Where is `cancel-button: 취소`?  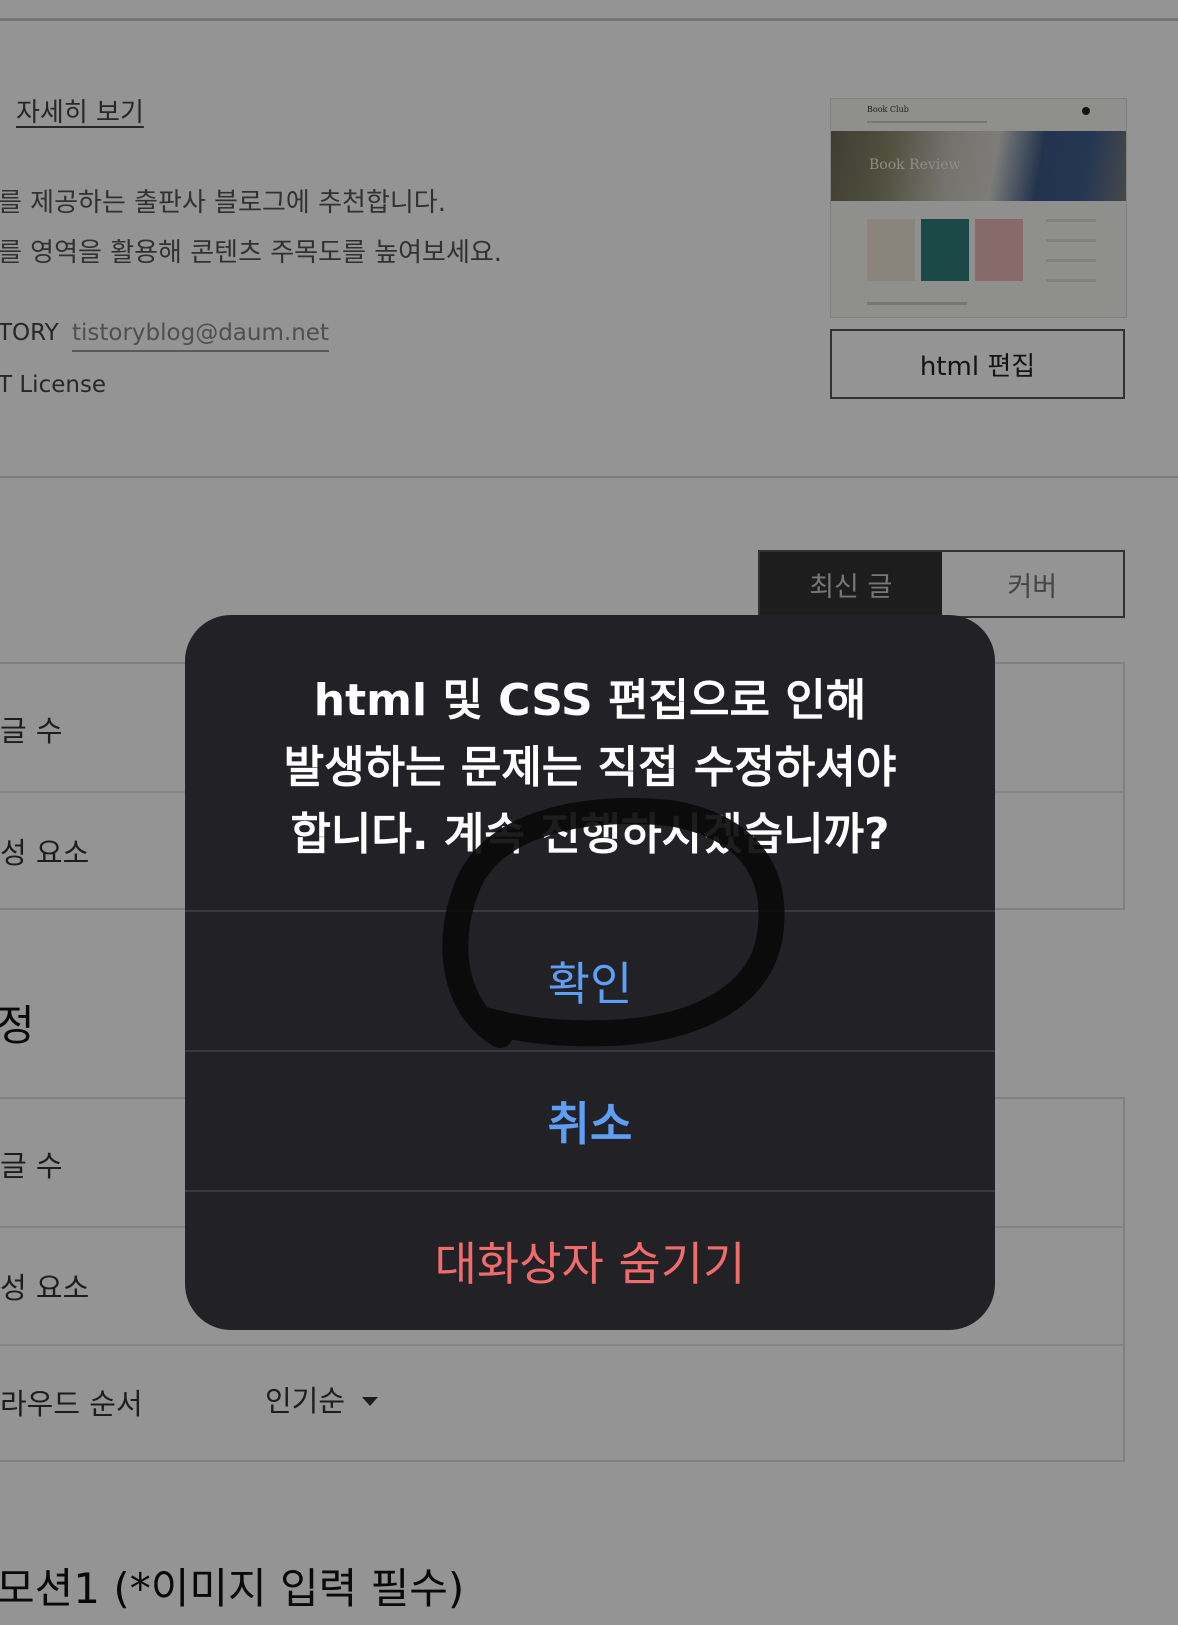
cancel-button: 취소 is located at coordinates (590, 1121).